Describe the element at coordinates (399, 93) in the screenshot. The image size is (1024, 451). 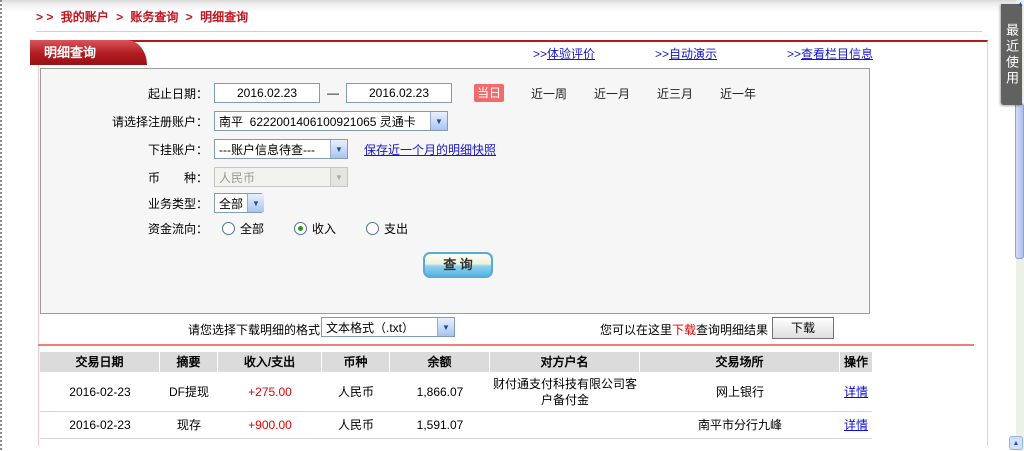
I see `end-date-input` at that location.